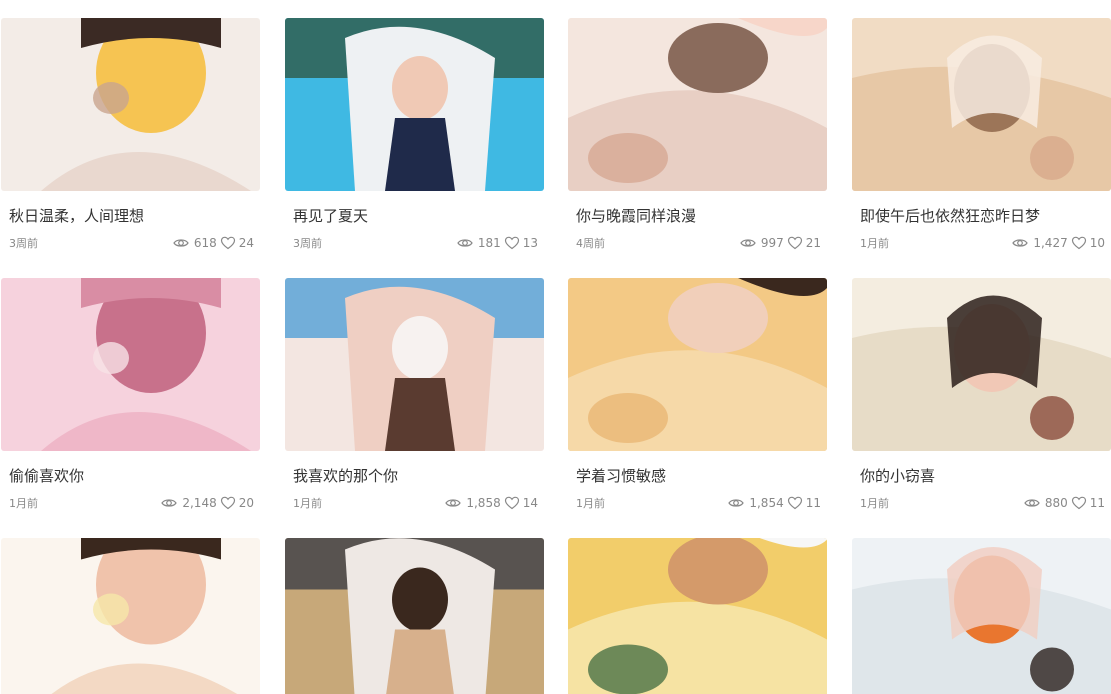  Describe the element at coordinates (483, 503) in the screenshot. I see `view-count: 1,858` at that location.